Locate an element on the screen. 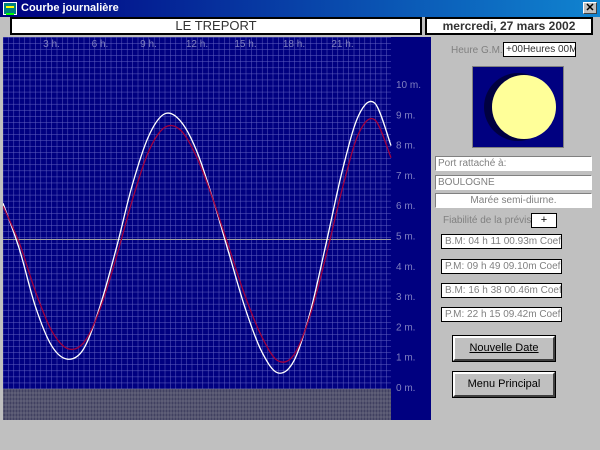 The width and height of the screenshot is (600, 450). x-tick-label: 3 h. is located at coordinates (51, 44).